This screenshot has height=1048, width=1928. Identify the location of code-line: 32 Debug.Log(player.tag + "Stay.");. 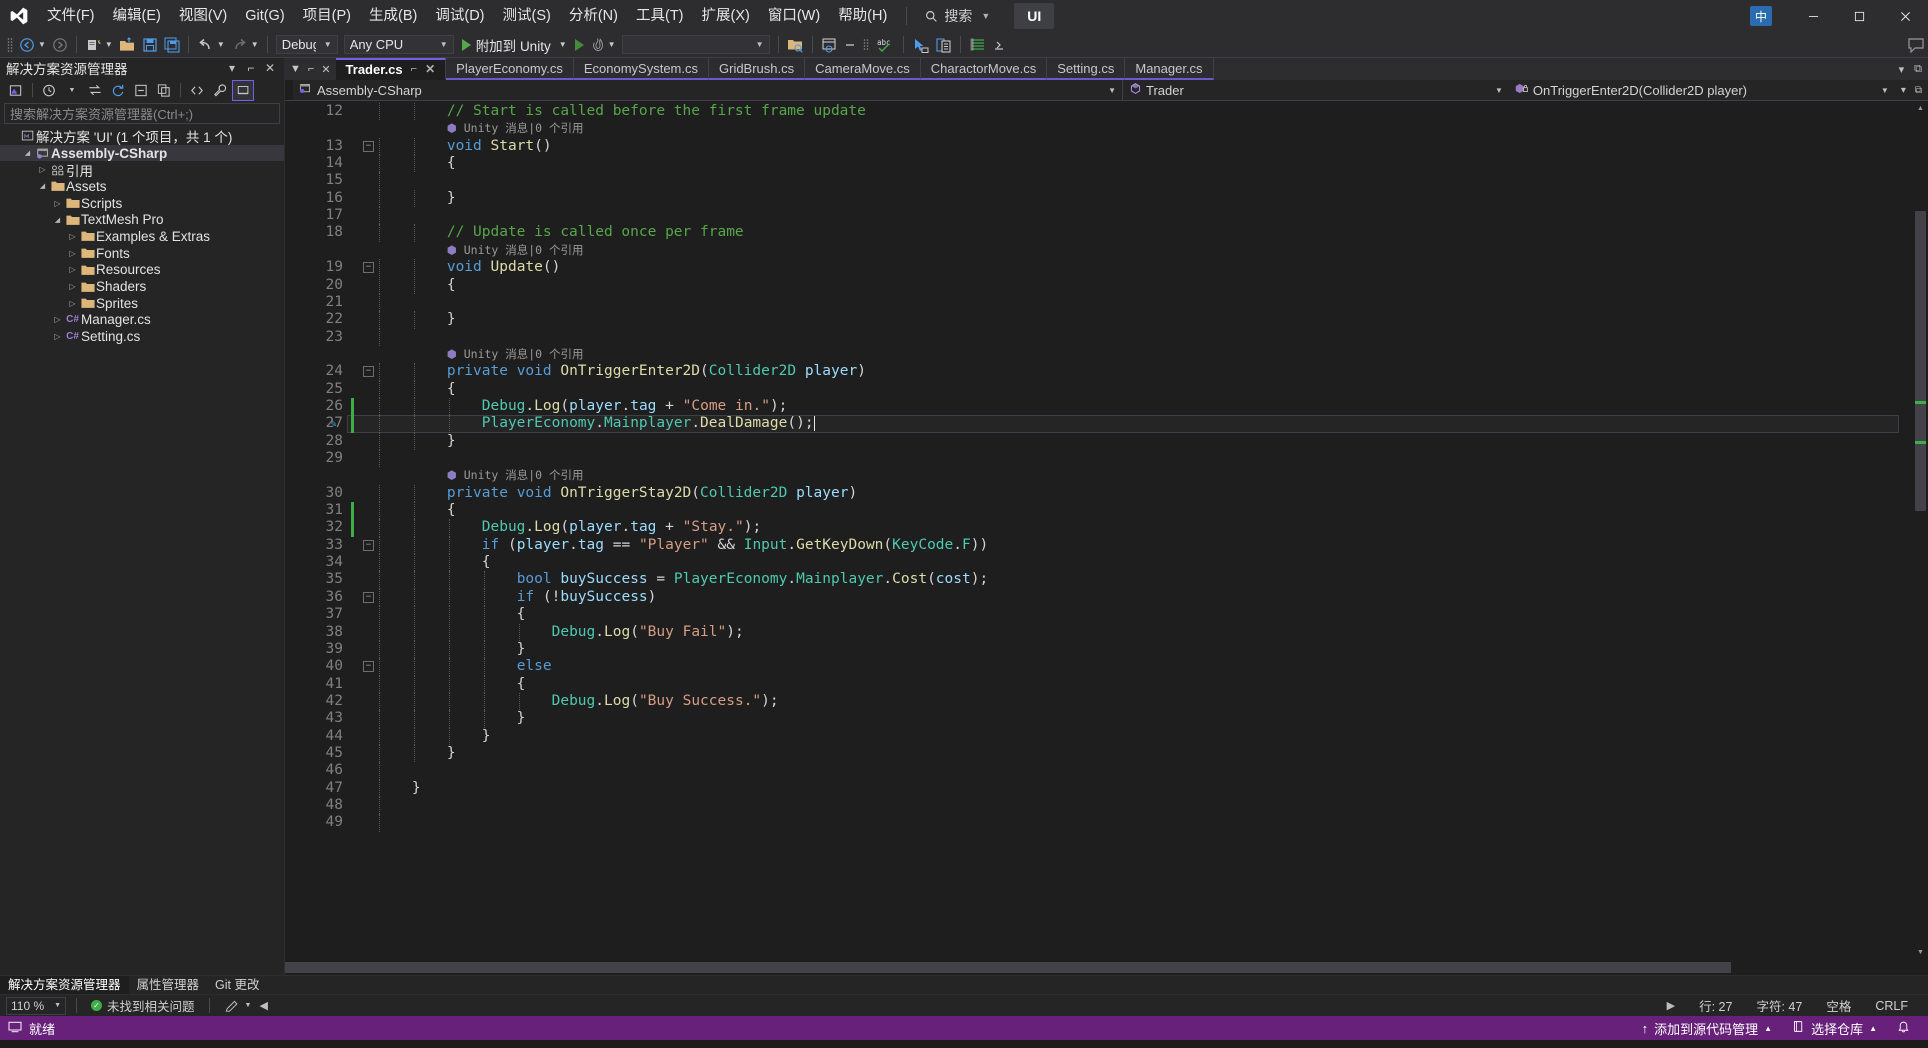
(1099, 528).